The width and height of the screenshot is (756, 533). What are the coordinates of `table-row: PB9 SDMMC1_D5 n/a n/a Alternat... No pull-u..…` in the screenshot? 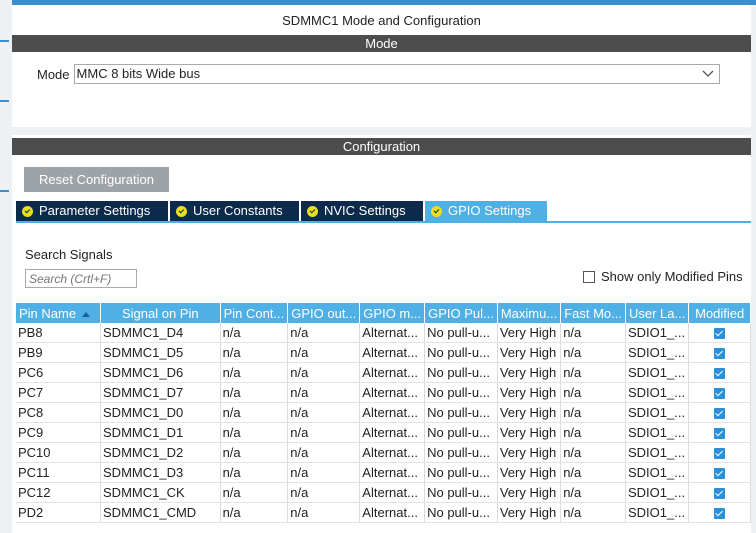 It's located at (383, 352).